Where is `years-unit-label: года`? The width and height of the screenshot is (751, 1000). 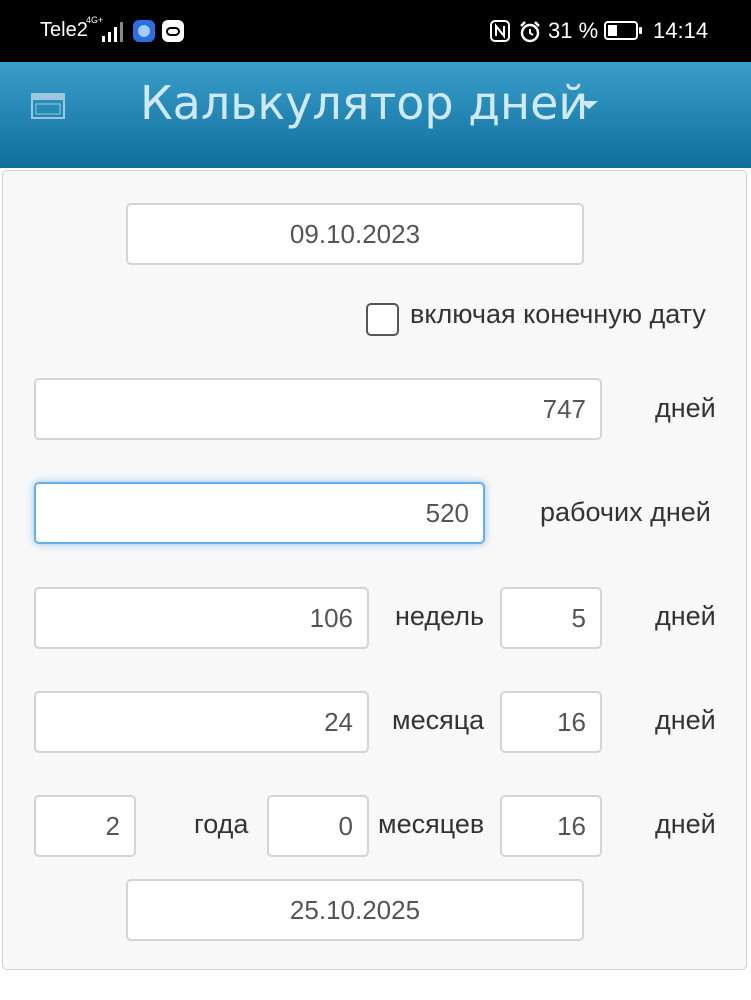
years-unit-label: года is located at coordinates (221, 824).